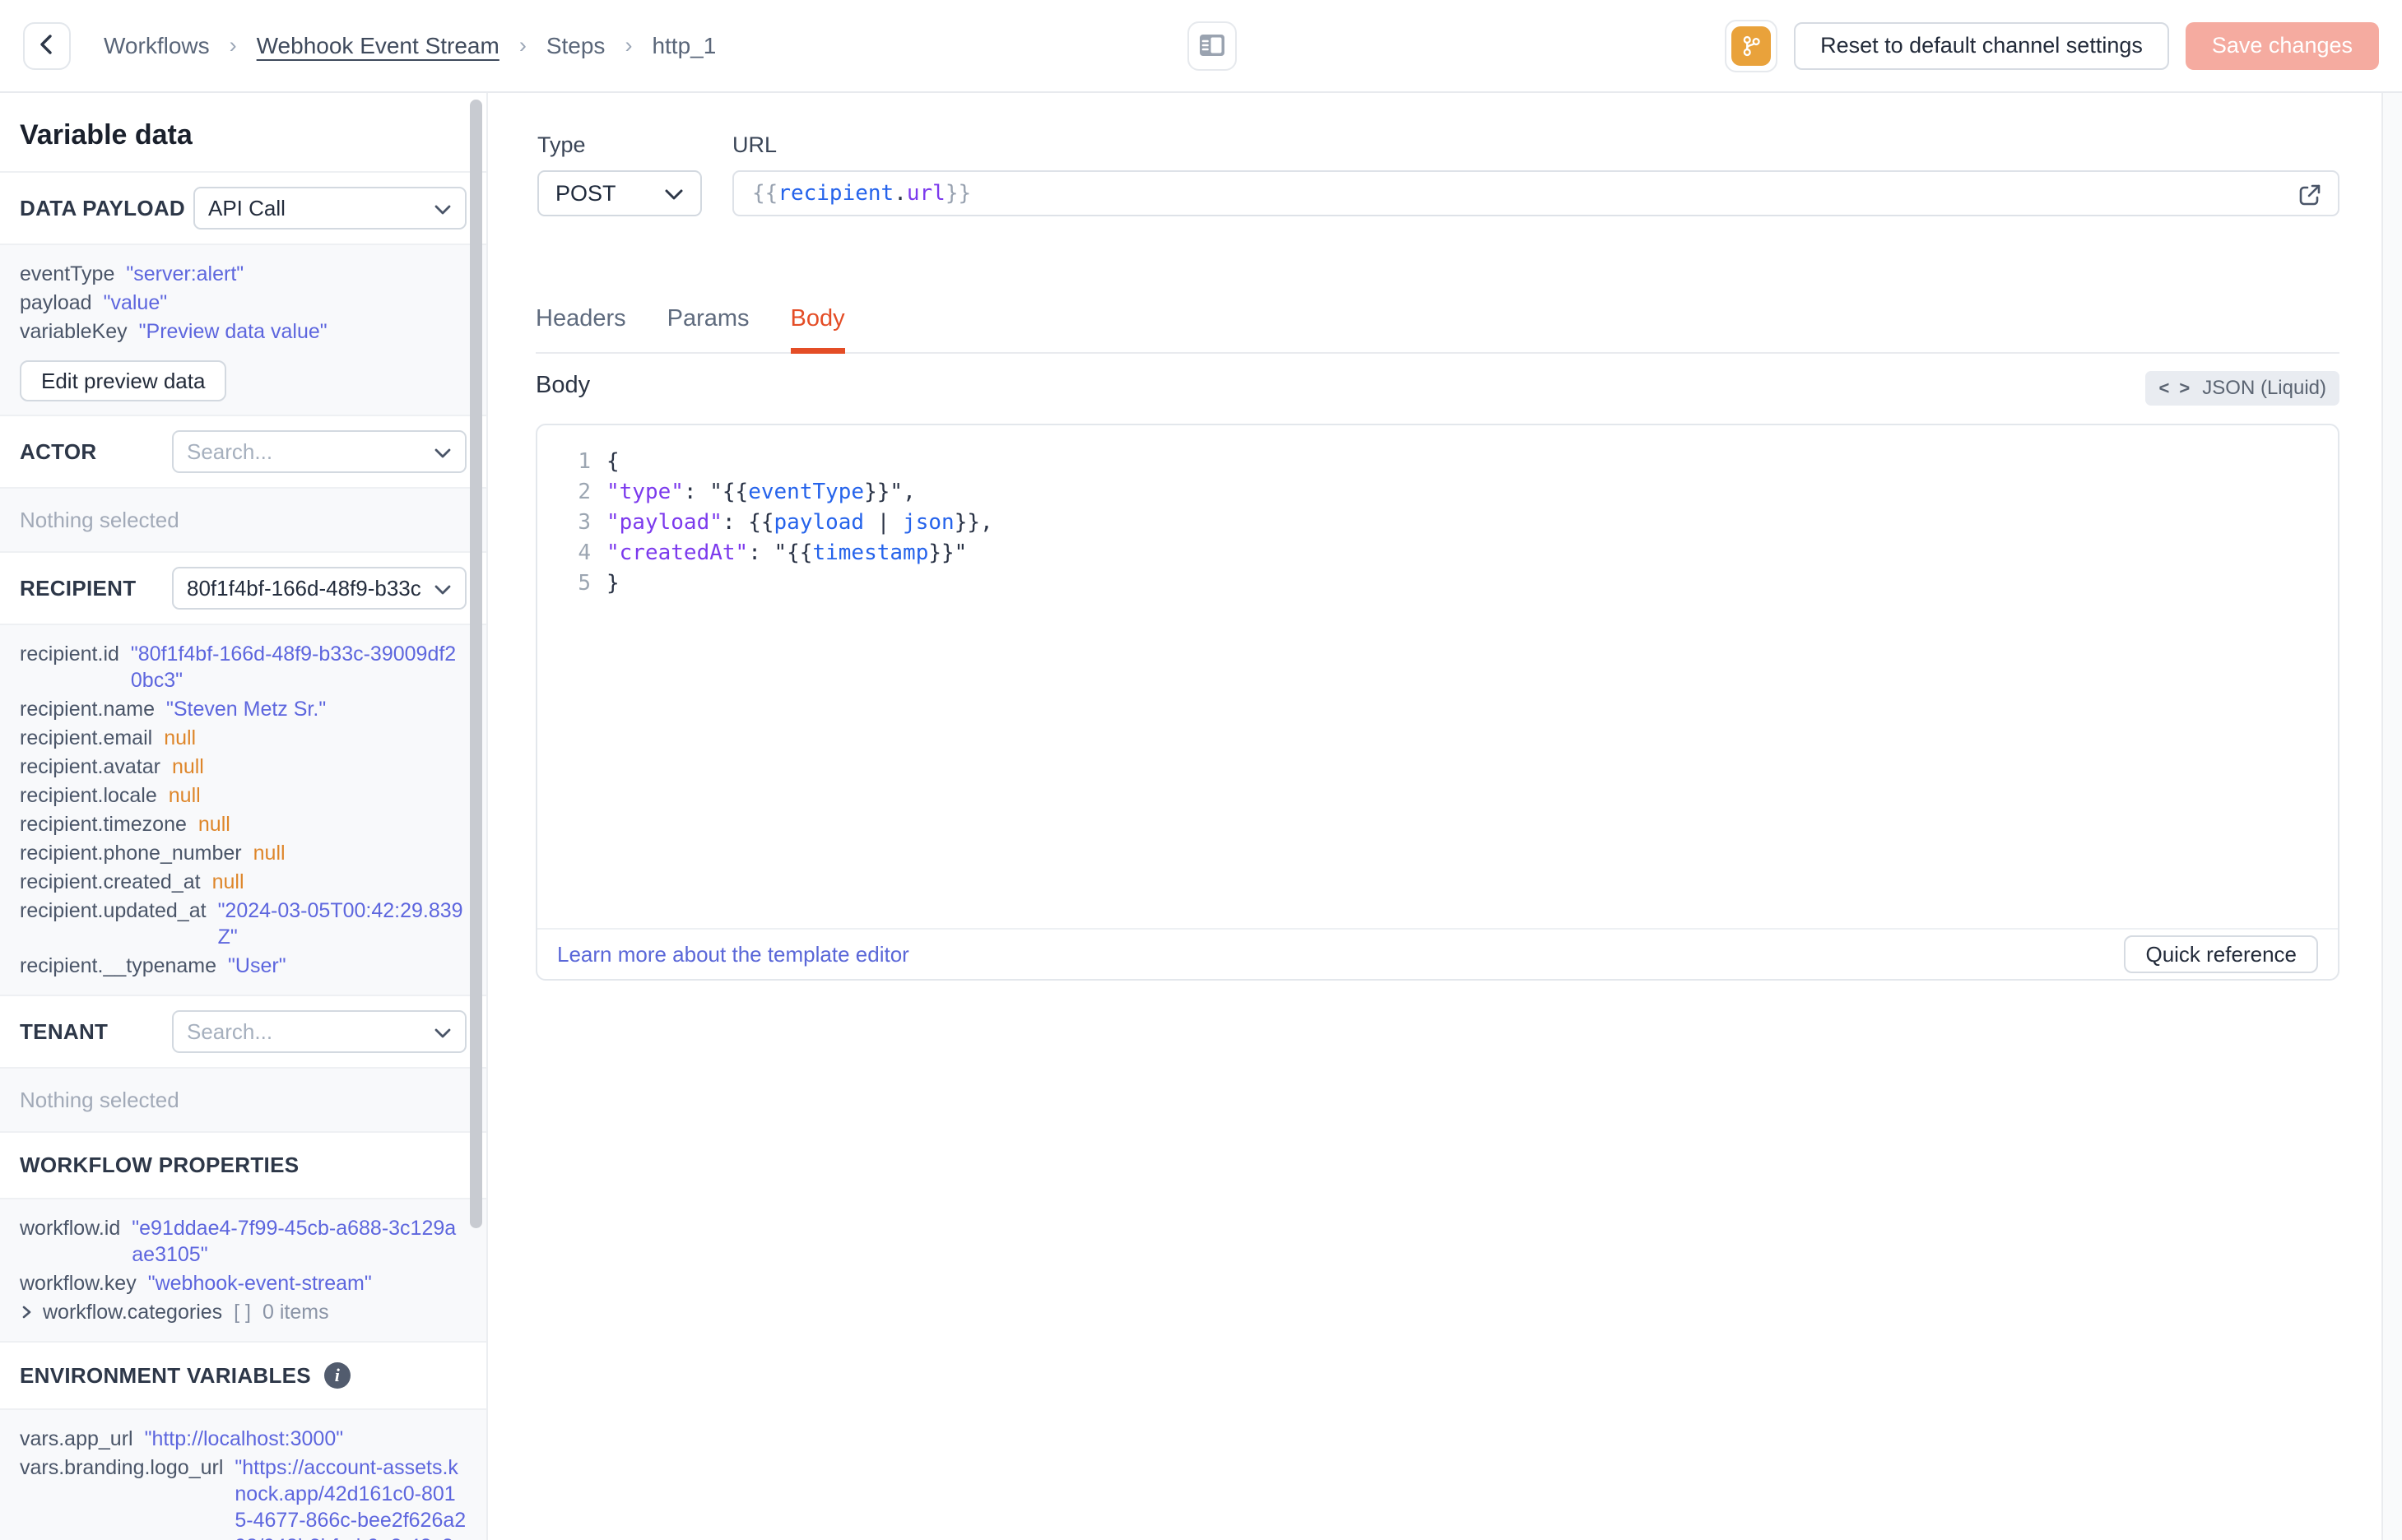  Describe the element at coordinates (2221, 954) in the screenshot. I see `quick-reference-button: Quick reference` at that location.